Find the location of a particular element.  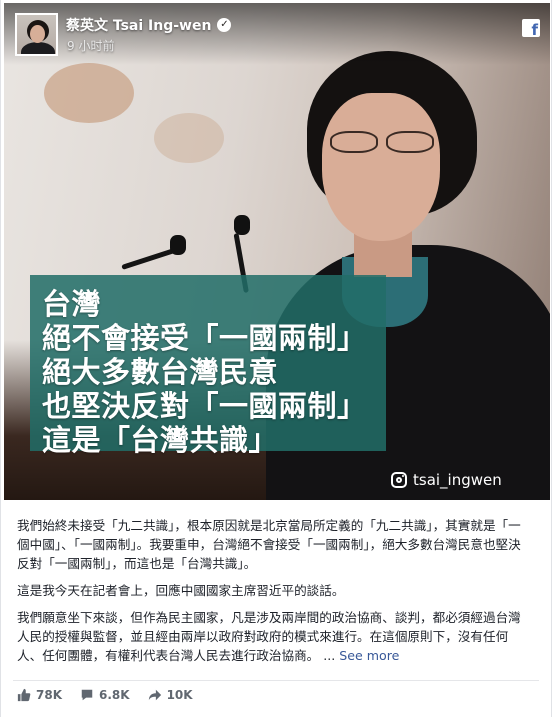

avatar is located at coordinates (36, 34).